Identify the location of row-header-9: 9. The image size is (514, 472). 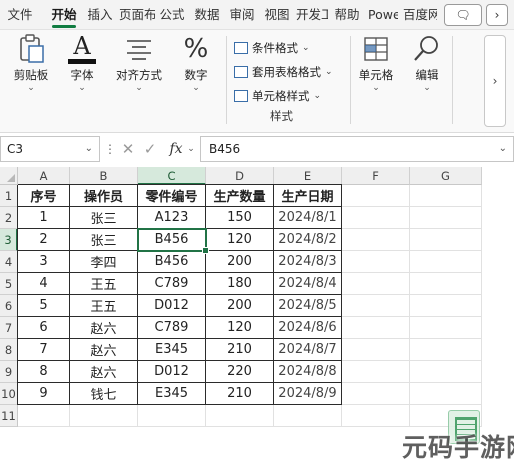
(9, 372).